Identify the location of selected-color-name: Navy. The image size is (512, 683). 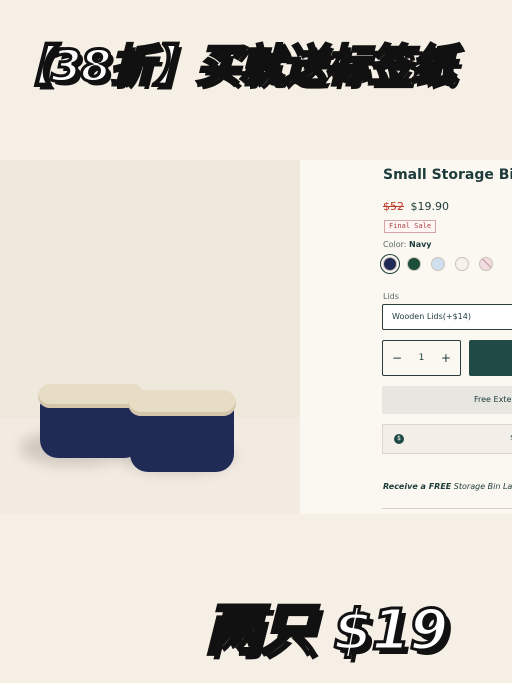
(420, 244).